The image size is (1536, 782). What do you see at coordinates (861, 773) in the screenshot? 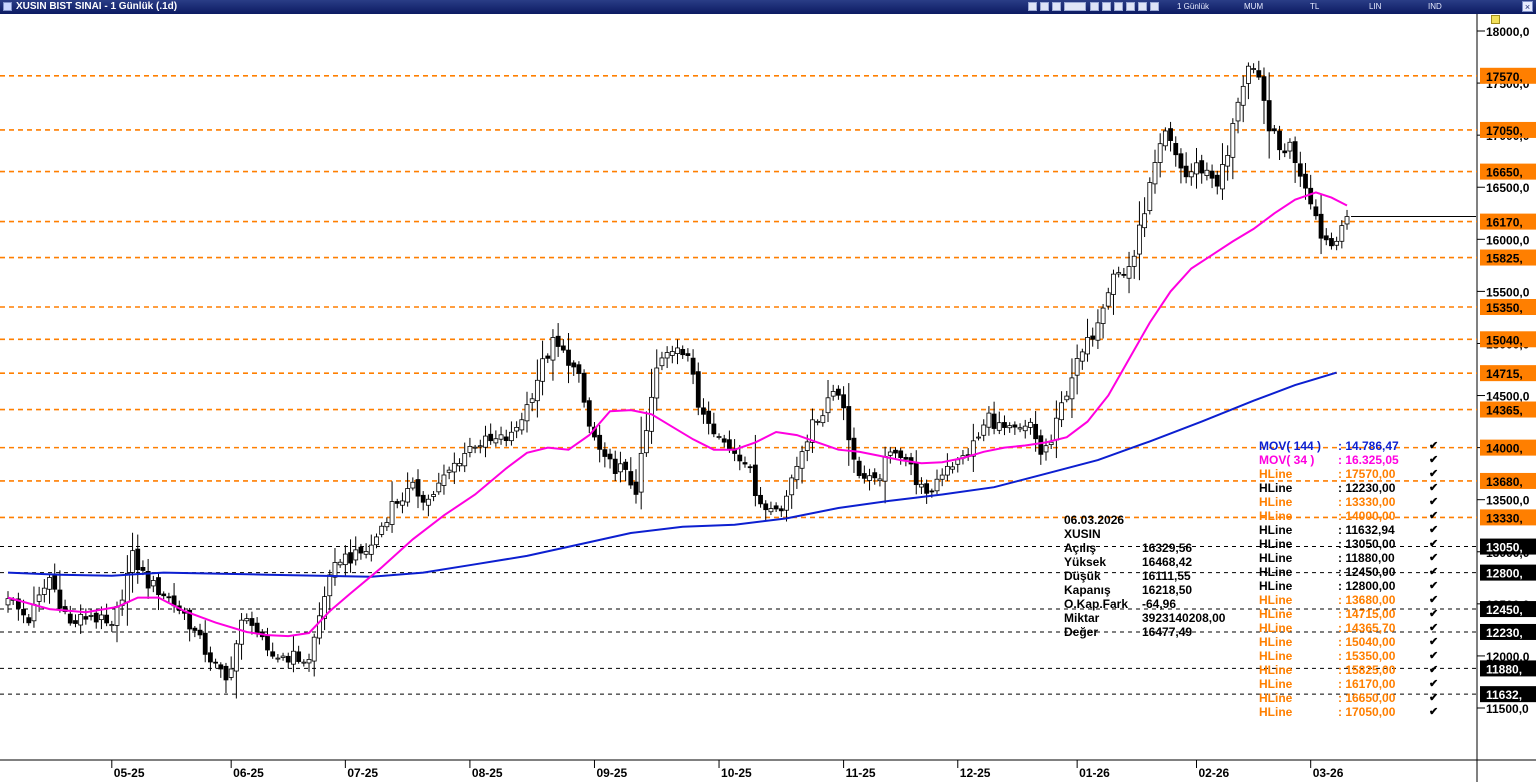
I see `x-tick-label: 11-25` at bounding box center [861, 773].